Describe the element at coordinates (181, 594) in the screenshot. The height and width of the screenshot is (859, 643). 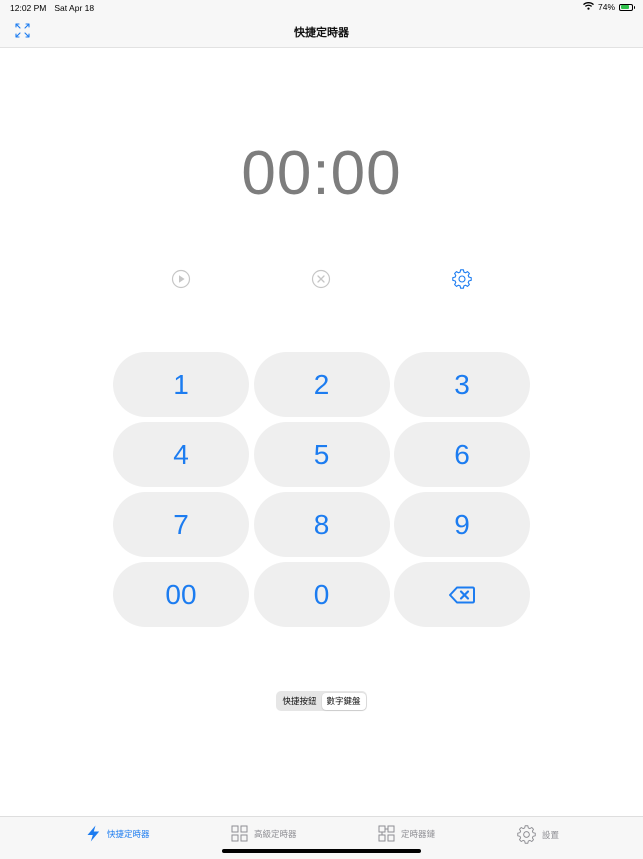
I see `key-00: 00` at that location.